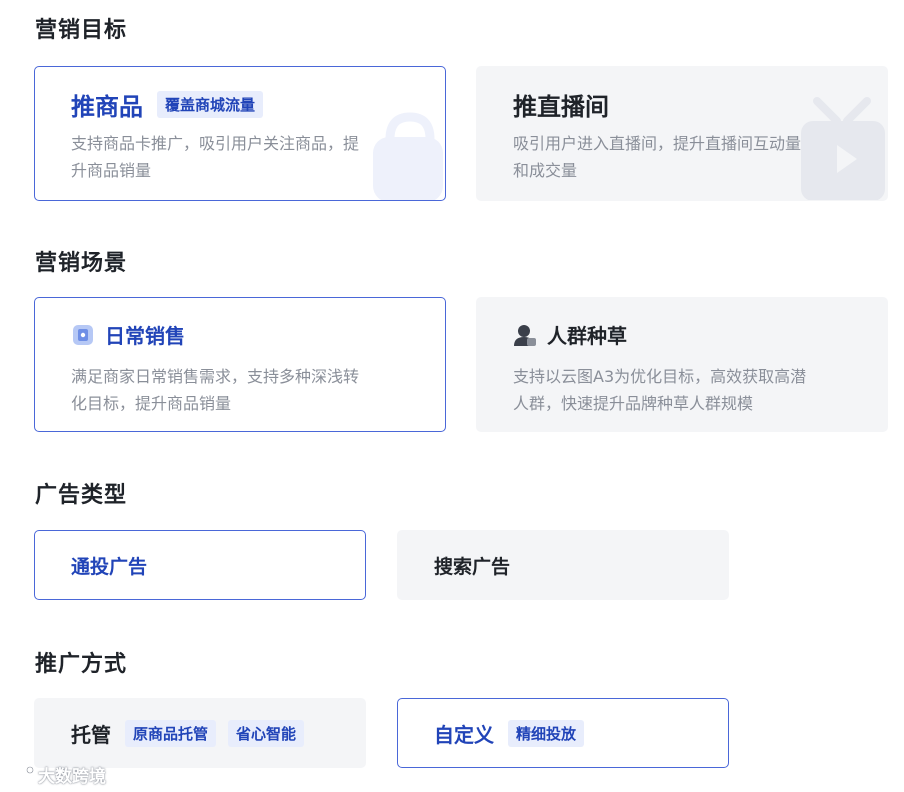 The width and height of the screenshot is (904, 792). What do you see at coordinates (200, 565) in the screenshot?
I see `ad-type-general: 通投广告` at bounding box center [200, 565].